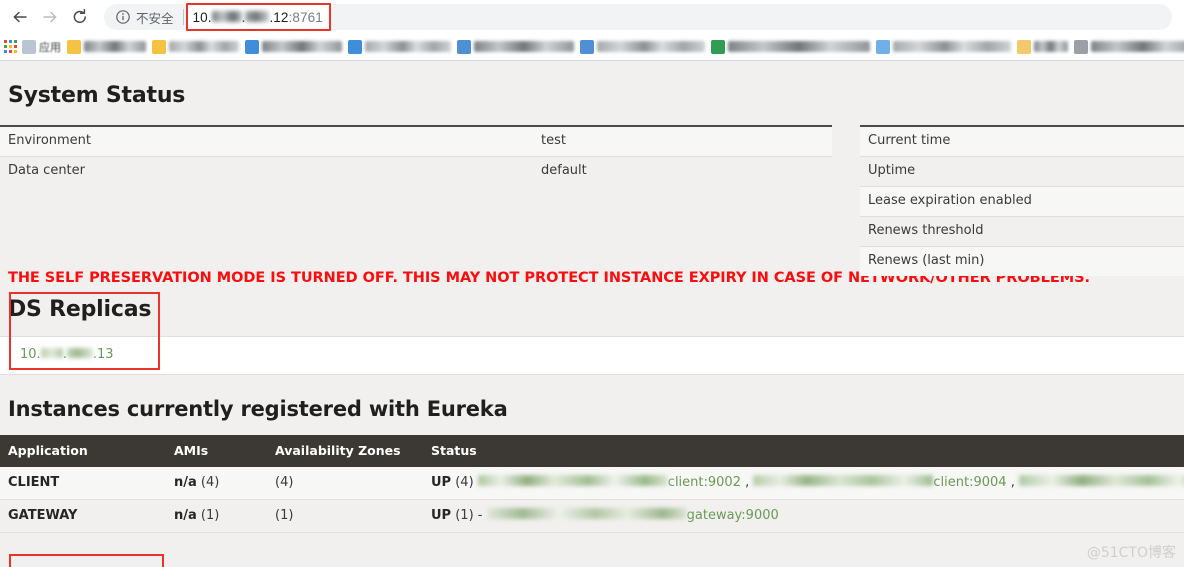  Describe the element at coordinates (345, 516) in the screenshot. I see `instance-zones-cell: (1)` at that location.